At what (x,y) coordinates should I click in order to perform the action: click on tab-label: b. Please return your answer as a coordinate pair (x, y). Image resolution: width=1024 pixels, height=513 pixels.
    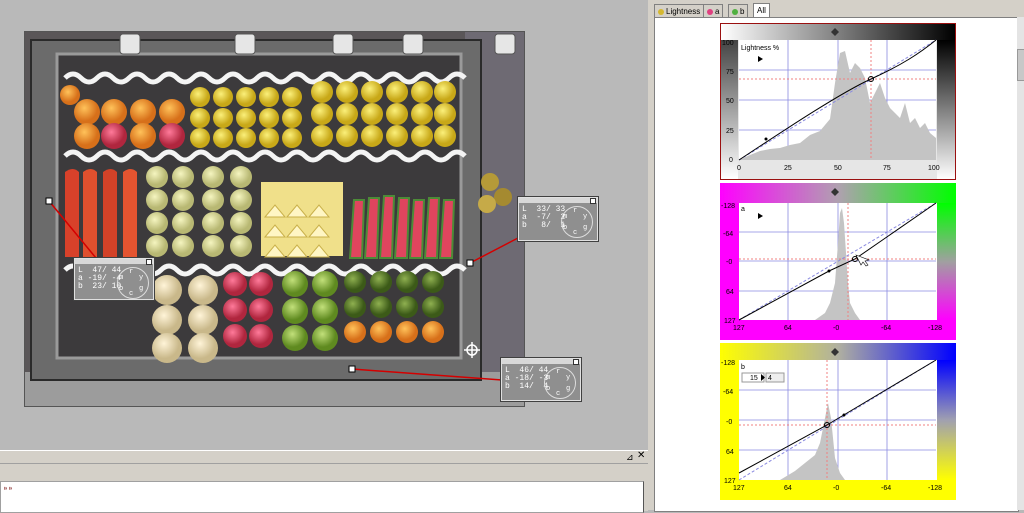
    Looking at the image, I should click on (742, 11).